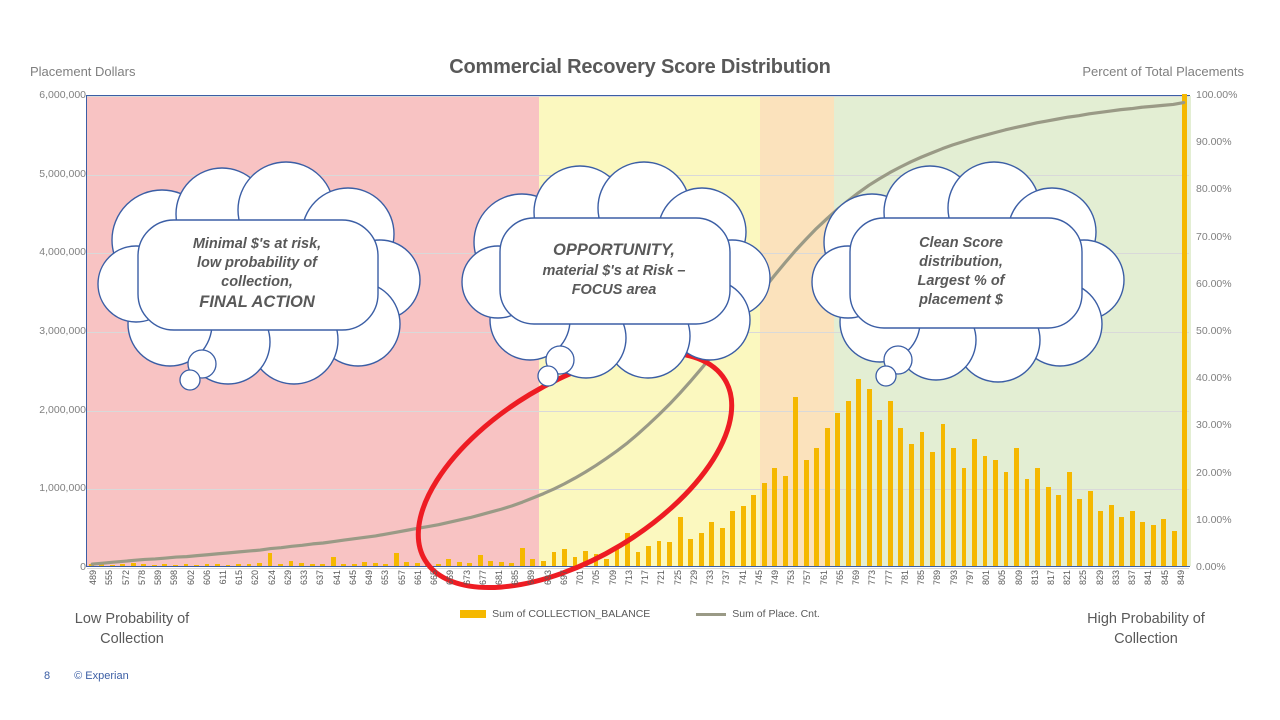  I want to click on x-axis-tick-label: 721, so click(661, 578).